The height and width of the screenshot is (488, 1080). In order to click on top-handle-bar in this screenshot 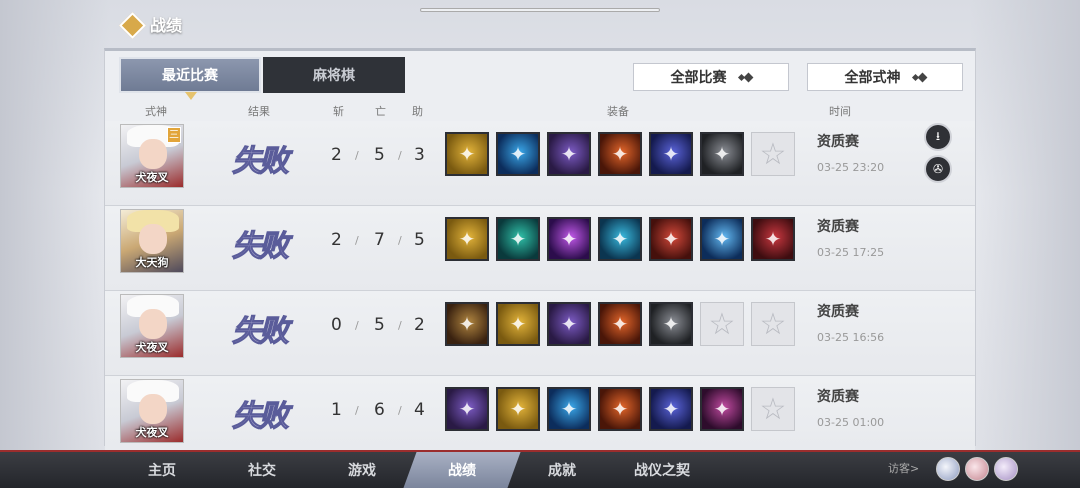, I will do `click(540, 10)`.